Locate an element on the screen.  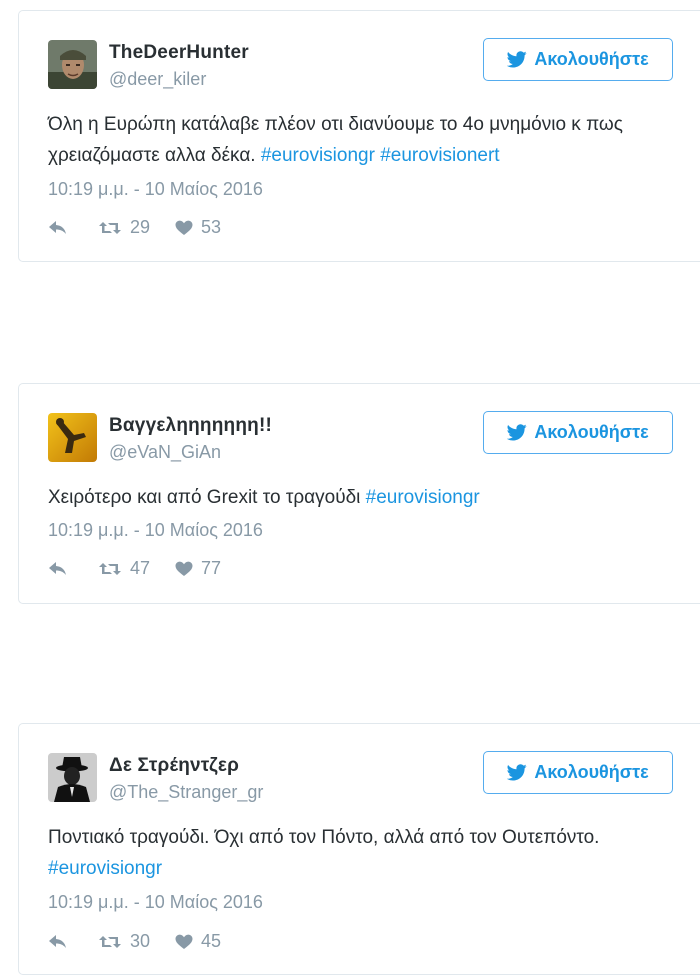
tweet-actions: 47 77 is located at coordinates (134, 568).